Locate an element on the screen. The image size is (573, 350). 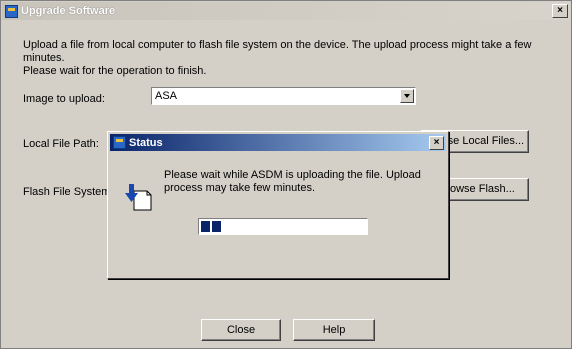
app-icon is located at coordinates (11, 11).